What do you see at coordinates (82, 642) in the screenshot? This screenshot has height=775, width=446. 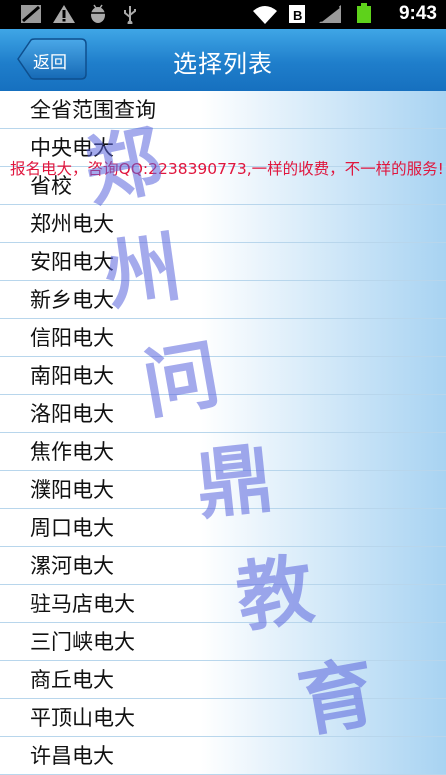 I see `list-item-label: 三门峡电大` at bounding box center [82, 642].